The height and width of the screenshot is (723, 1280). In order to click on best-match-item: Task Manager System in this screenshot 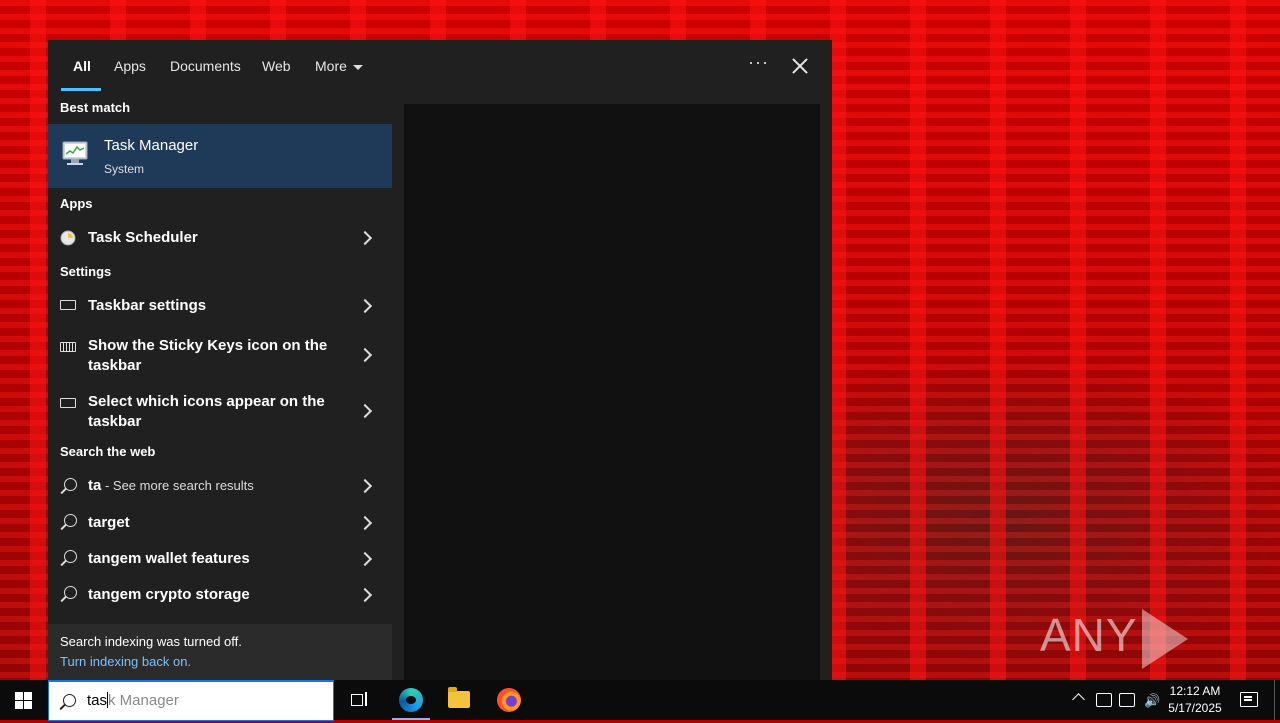, I will do `click(220, 156)`.